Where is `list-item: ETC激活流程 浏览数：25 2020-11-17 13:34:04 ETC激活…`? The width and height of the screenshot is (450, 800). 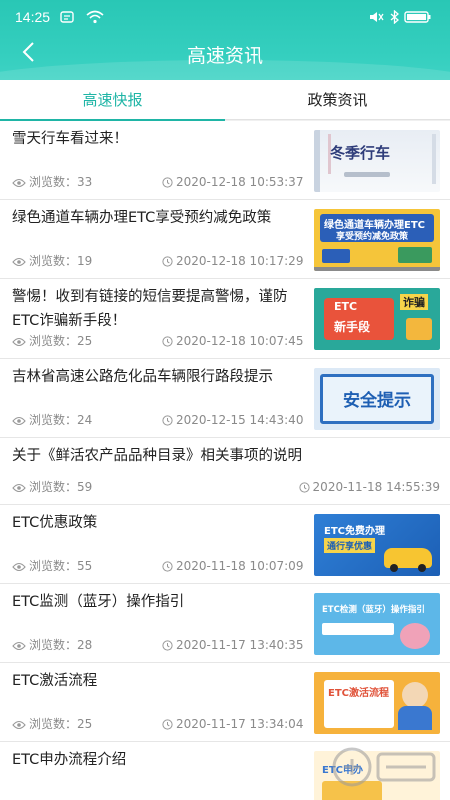
list-item: ETC激活流程 浏览数：25 2020-11-17 13:34:04 ETC激活… is located at coordinates (225, 702).